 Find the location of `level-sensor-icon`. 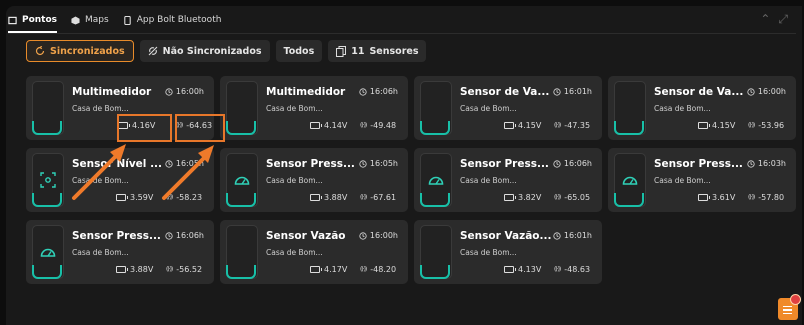

level-sensor-icon is located at coordinates (48, 180).